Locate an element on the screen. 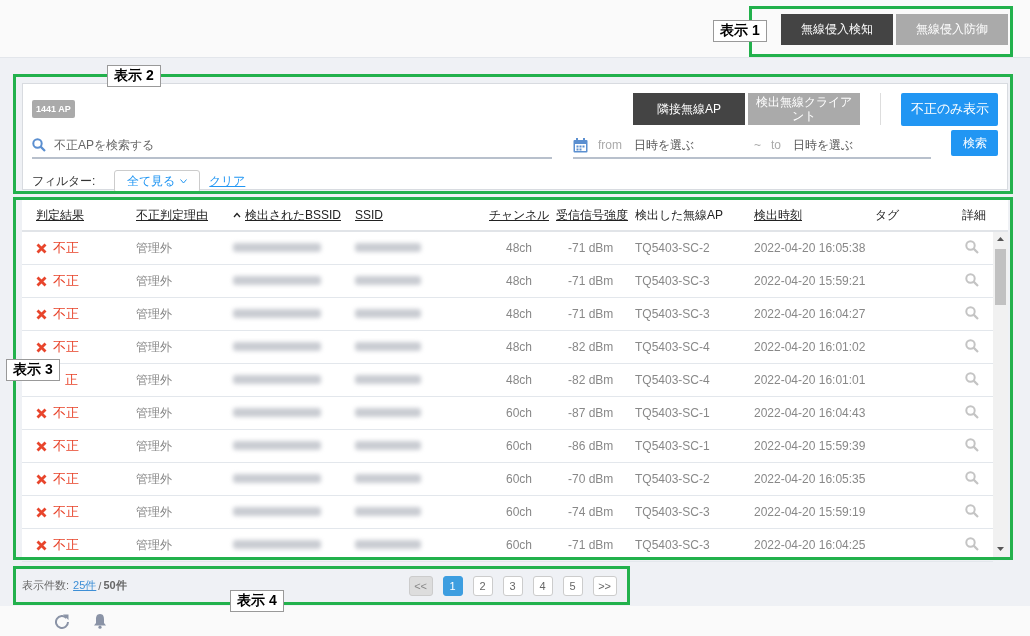 The height and width of the screenshot is (636, 1030). column-header: 検出した無線AP is located at coordinates (679, 215).